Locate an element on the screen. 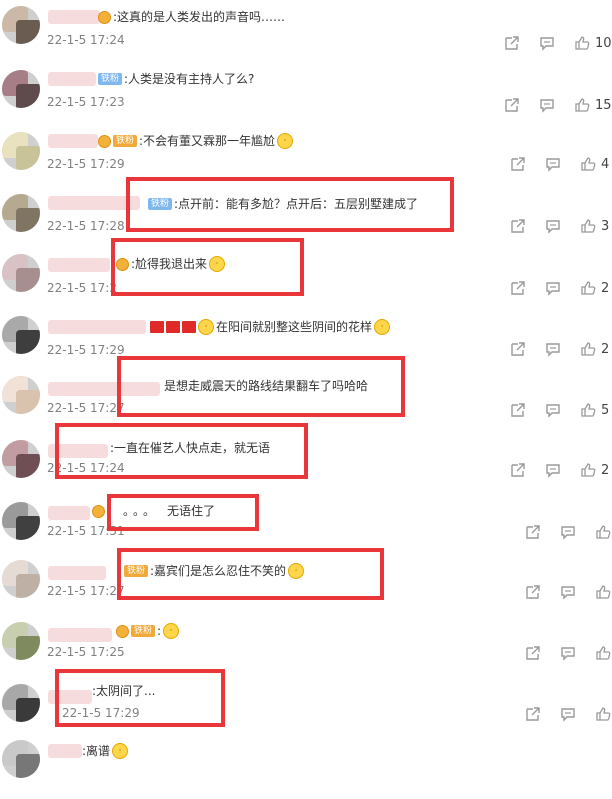 Image resolution: width=612 pixels, height=799 pixels. comment-line: 铁粉 :人类是没有主持人了么? is located at coordinates (176, 79).